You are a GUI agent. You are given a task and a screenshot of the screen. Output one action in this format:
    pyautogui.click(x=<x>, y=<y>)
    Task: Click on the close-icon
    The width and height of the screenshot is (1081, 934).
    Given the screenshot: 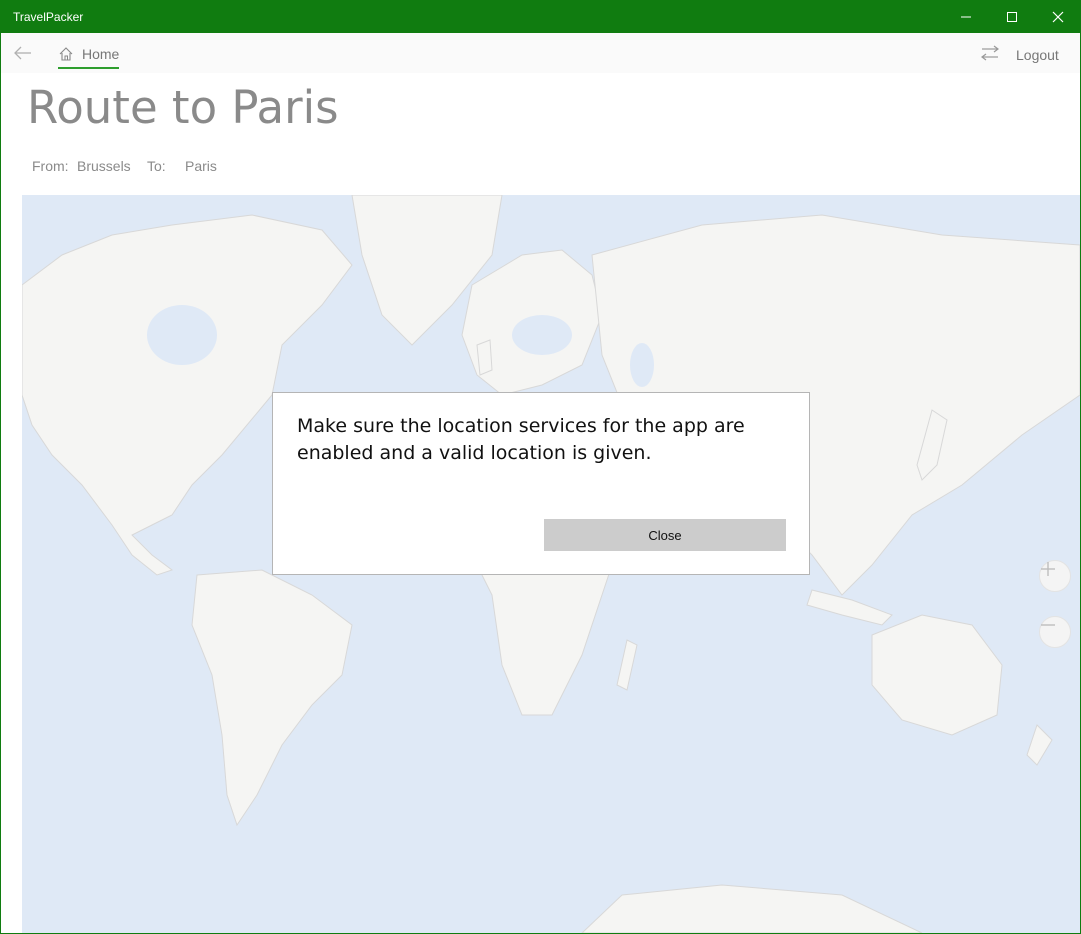 What is the action you would take?
    pyautogui.click(x=1058, y=17)
    